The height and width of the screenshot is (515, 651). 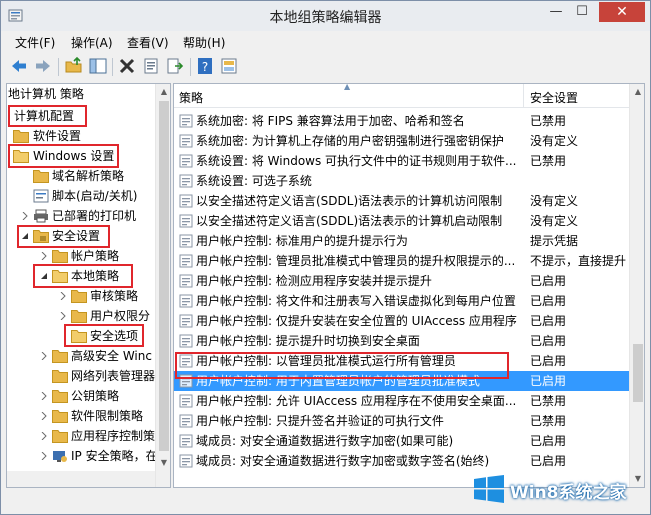 What do you see at coordinates (568, 493) in the screenshot?
I see `watermark-text: Win8系统之家` at bounding box center [568, 493].